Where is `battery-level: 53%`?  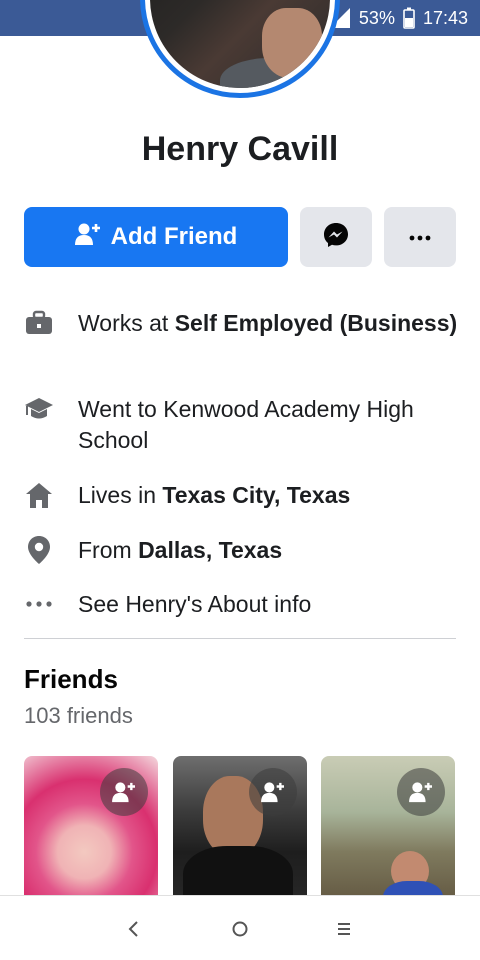 battery-level: 53% is located at coordinates (376, 17).